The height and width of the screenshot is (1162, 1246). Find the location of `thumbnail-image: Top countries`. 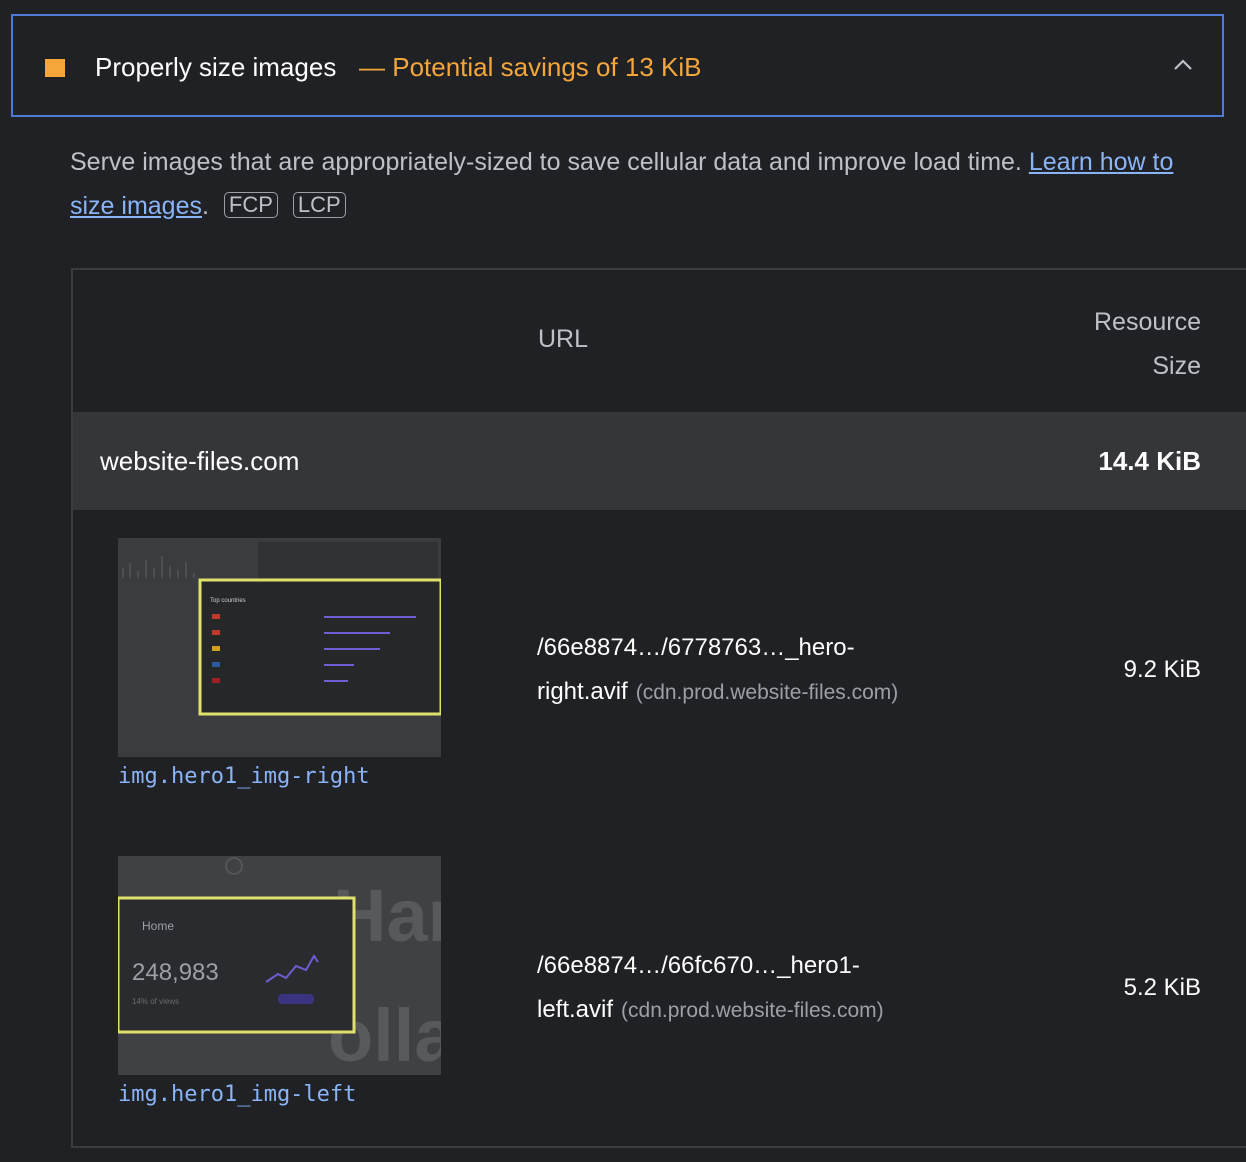

thumbnail-image: Top countries is located at coordinates (279, 647).